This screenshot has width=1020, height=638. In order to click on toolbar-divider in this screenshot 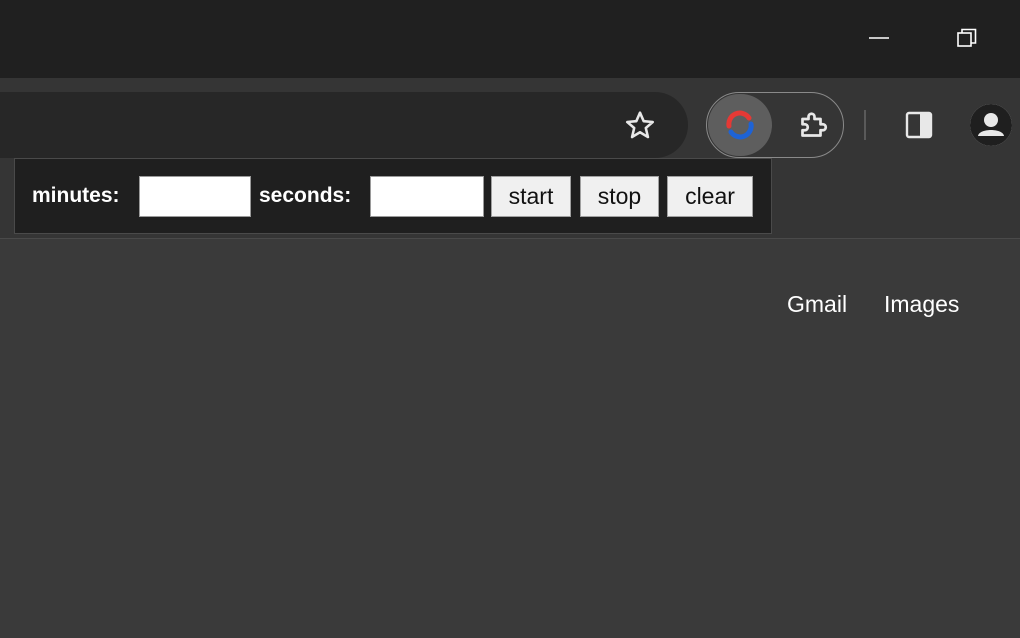, I will do `click(510, 238)`.